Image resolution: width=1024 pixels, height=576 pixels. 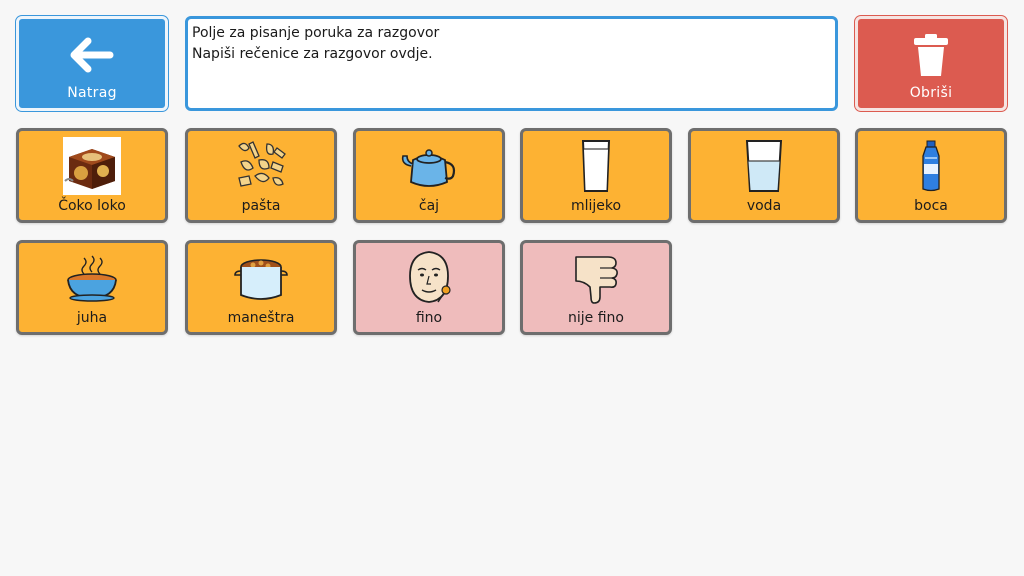 What do you see at coordinates (596, 206) in the screenshot?
I see `tile-label: mlijeko` at bounding box center [596, 206].